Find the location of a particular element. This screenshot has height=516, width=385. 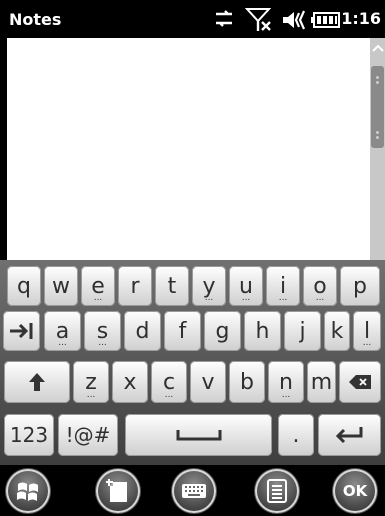

scrollbar is located at coordinates (377, 159).